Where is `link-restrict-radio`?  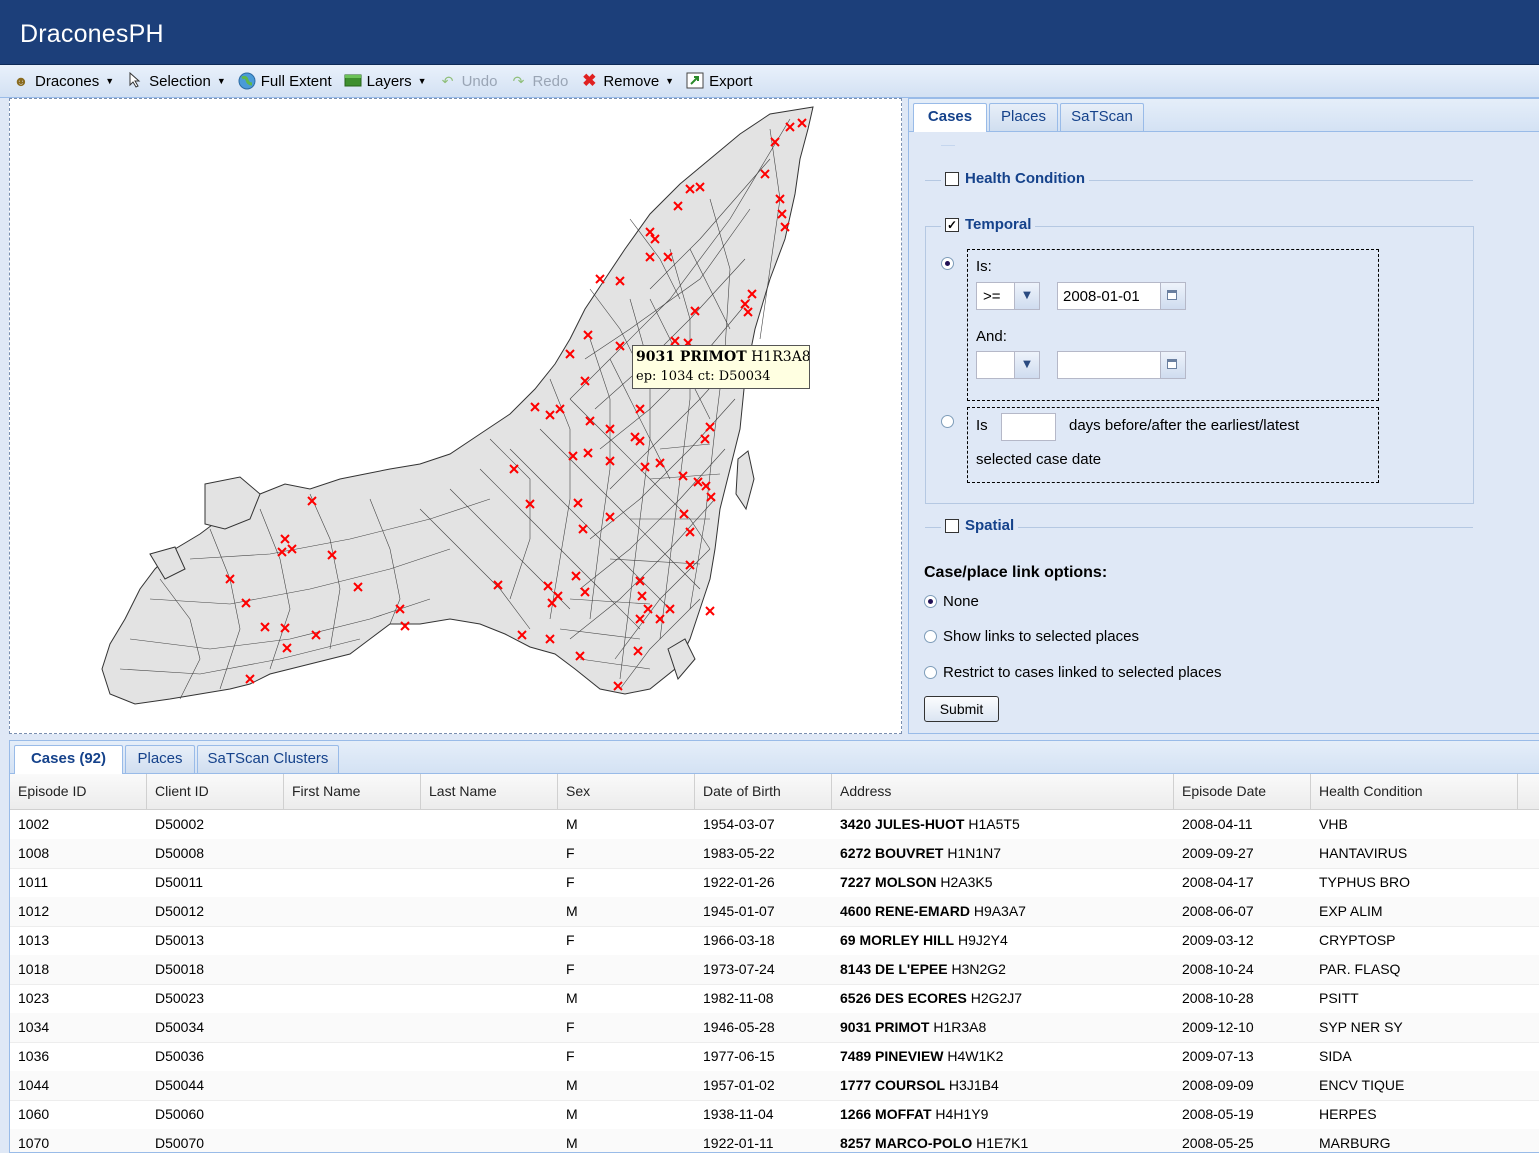 link-restrict-radio is located at coordinates (930, 672).